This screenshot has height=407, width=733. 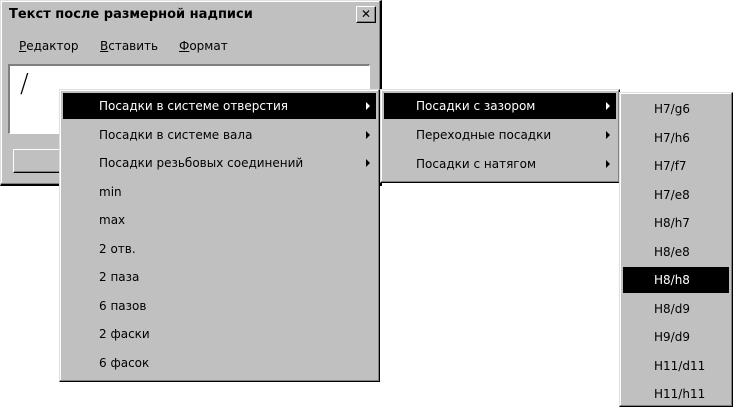 I want to click on menu3-item: H9/d9, so click(x=676, y=337).